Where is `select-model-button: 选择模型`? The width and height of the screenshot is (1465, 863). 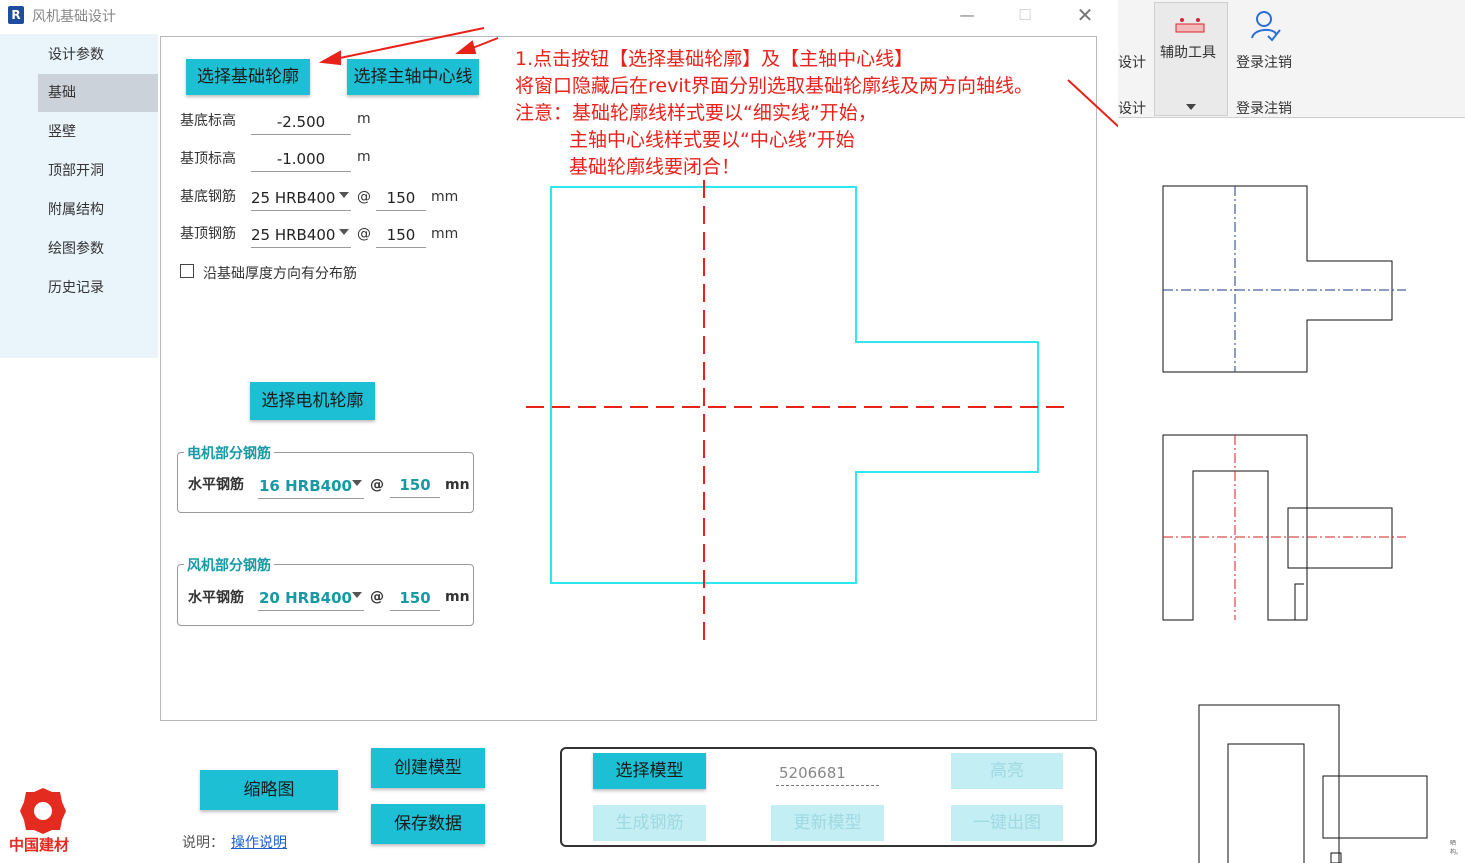
select-model-button: 选择模型 is located at coordinates (649, 771).